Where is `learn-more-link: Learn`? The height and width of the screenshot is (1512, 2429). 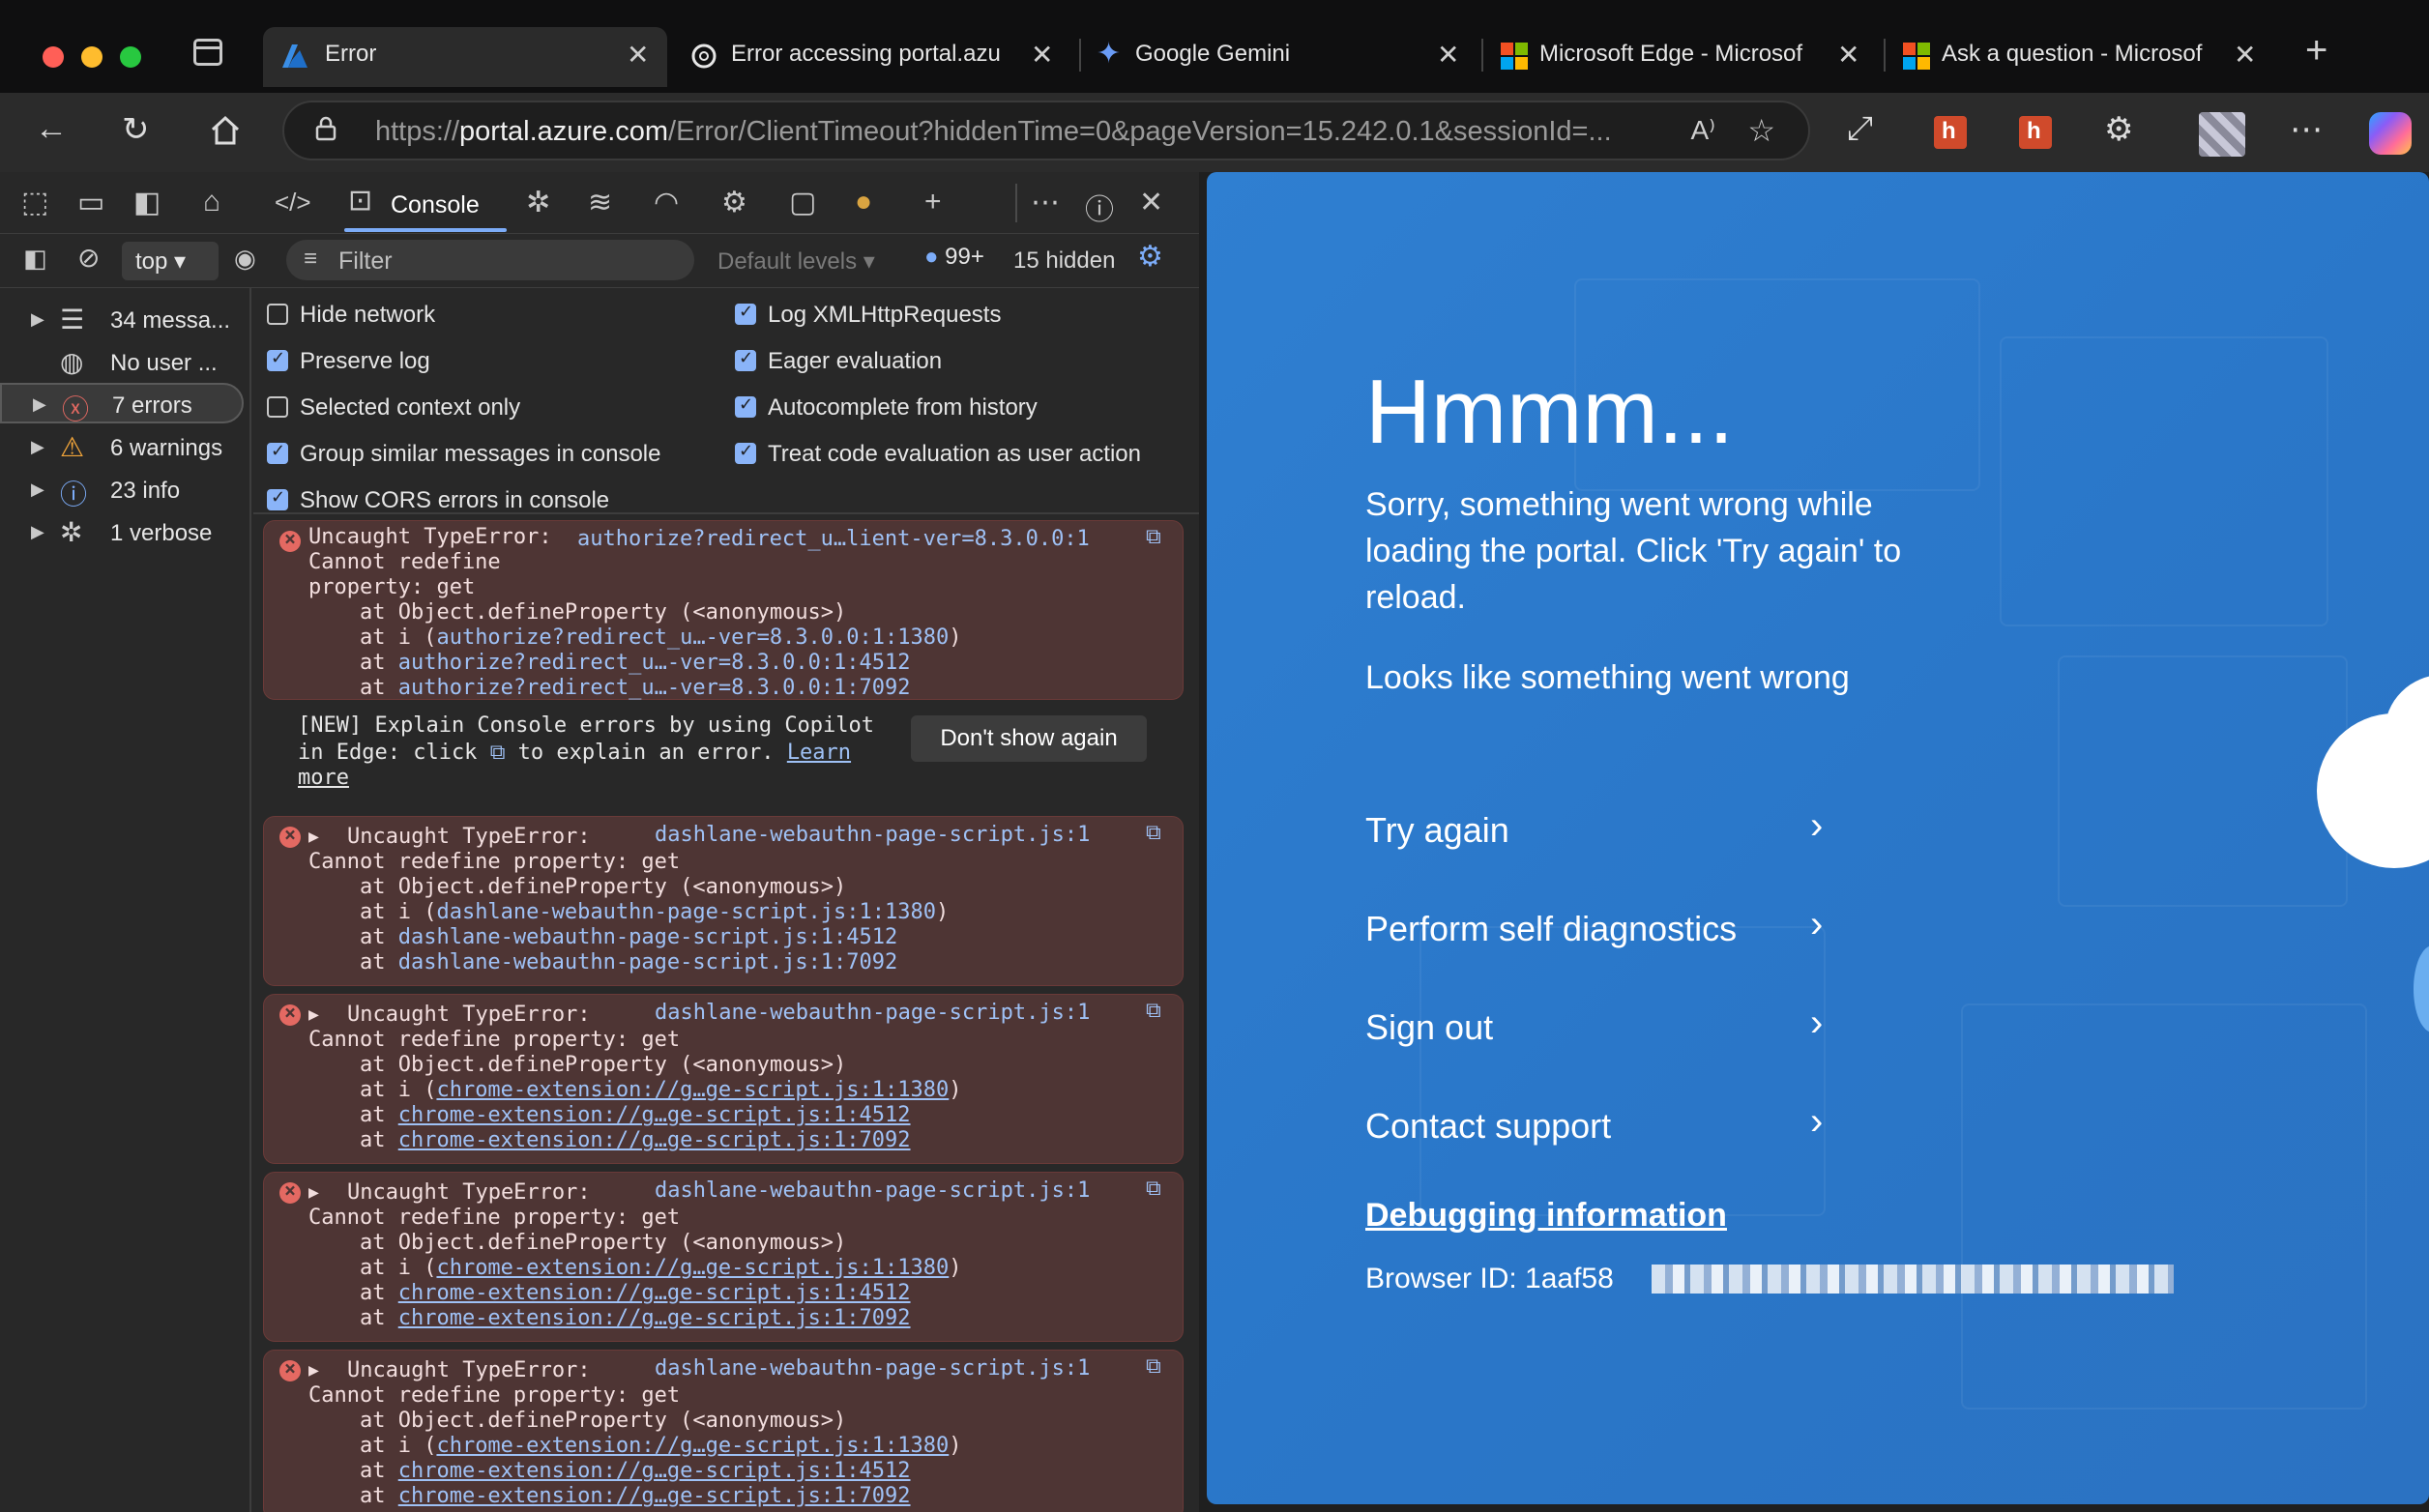 learn-more-link: Learn is located at coordinates (819, 753).